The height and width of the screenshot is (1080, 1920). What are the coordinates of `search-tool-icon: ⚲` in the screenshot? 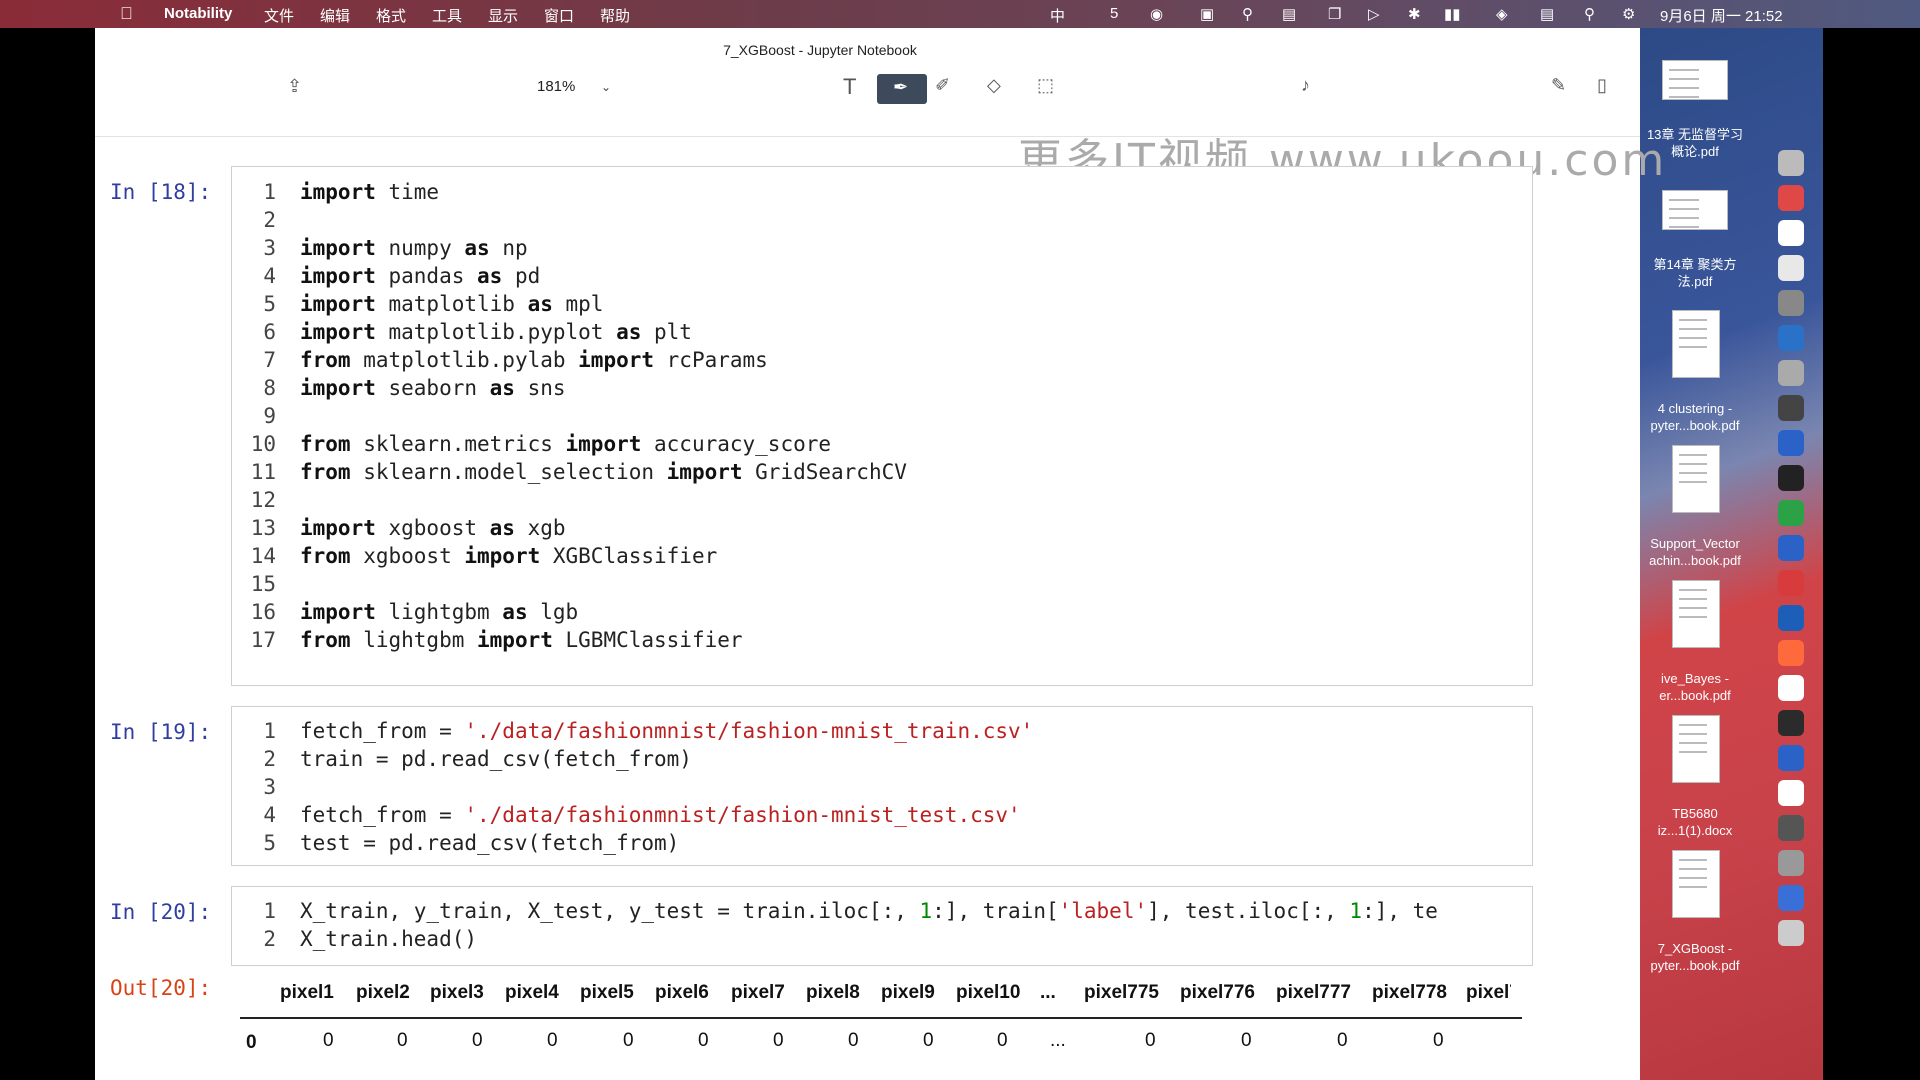 It's located at (1247, 14).